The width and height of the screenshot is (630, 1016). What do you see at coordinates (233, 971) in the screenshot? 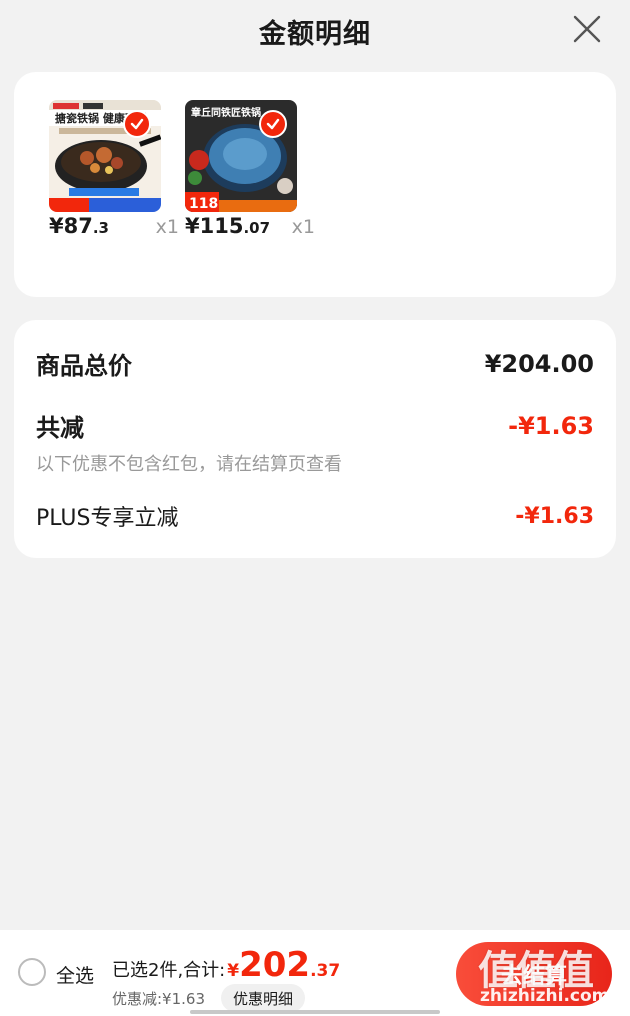
I see `total-currency: ¥` at bounding box center [233, 971].